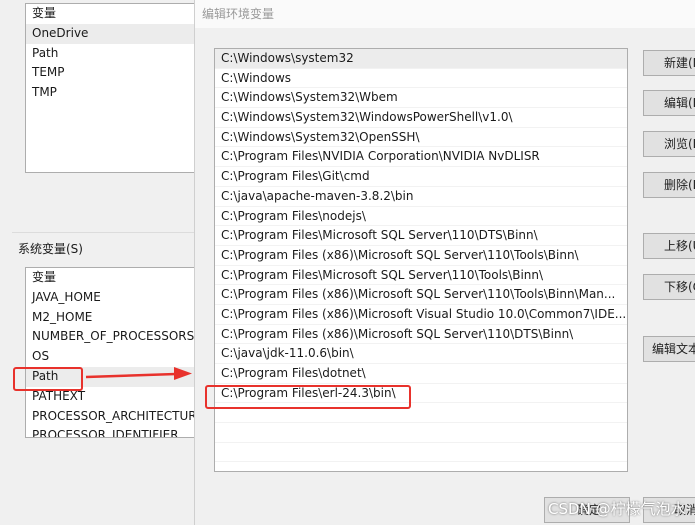  I want to click on list-item: C:\Program Files\nodejs\, so click(421, 217).